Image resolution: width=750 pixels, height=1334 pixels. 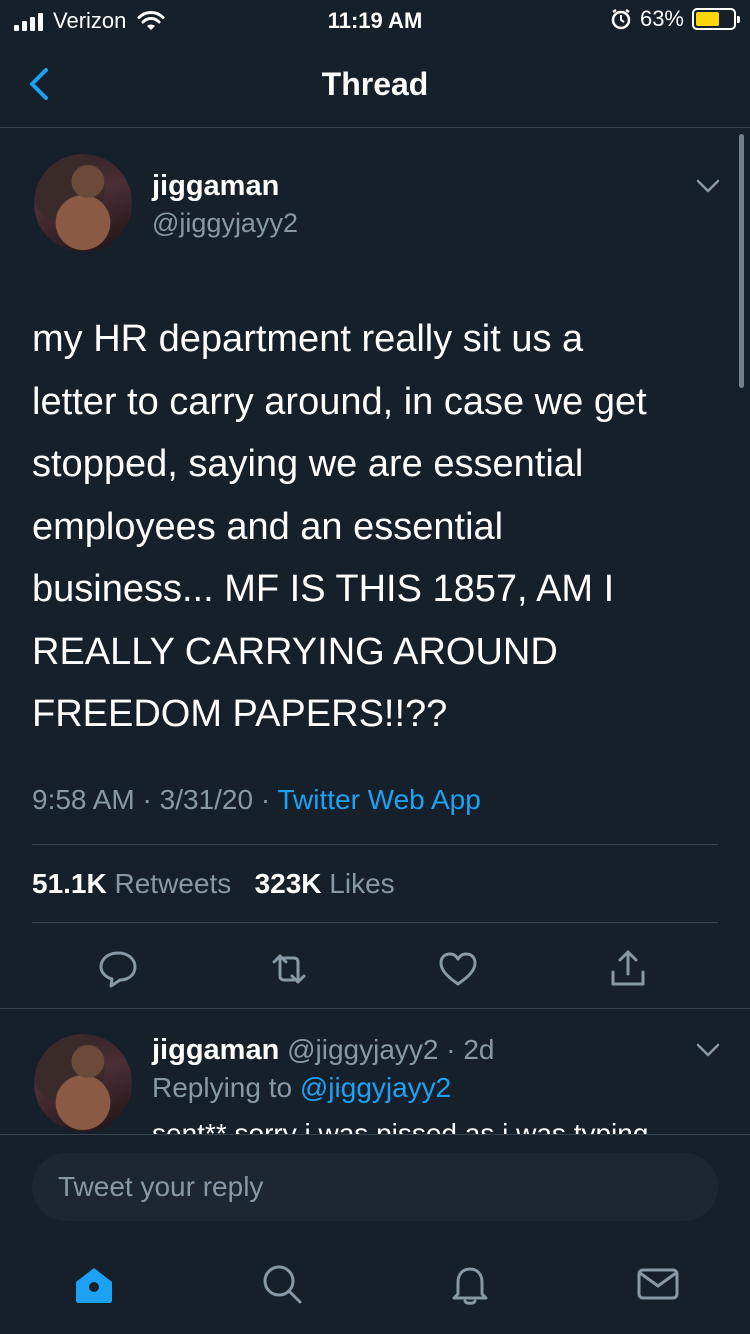 What do you see at coordinates (362, 1049) in the screenshot?
I see `reply-handle: @jiggyjayy2` at bounding box center [362, 1049].